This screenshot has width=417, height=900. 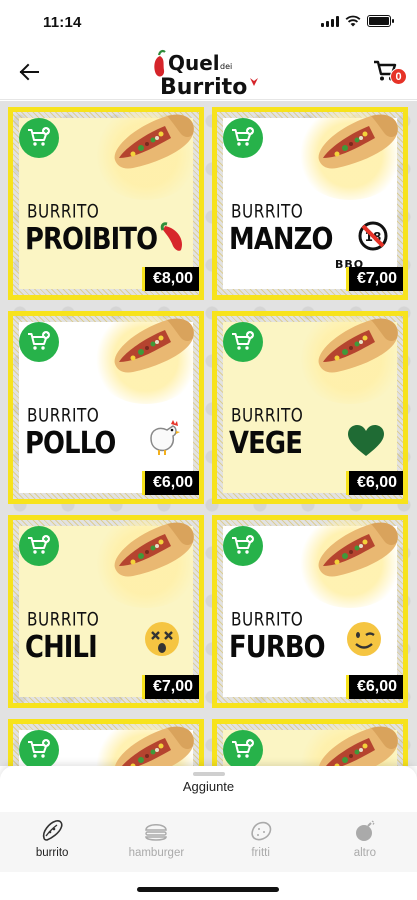 What do you see at coordinates (62, 22) in the screenshot?
I see `status-time: 11:14` at bounding box center [62, 22].